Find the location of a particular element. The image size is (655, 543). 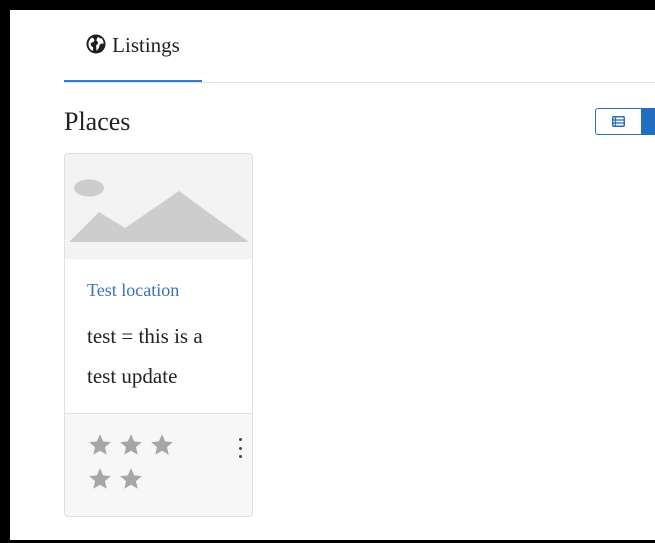

card-title-link: Test location is located at coordinates (133, 290).